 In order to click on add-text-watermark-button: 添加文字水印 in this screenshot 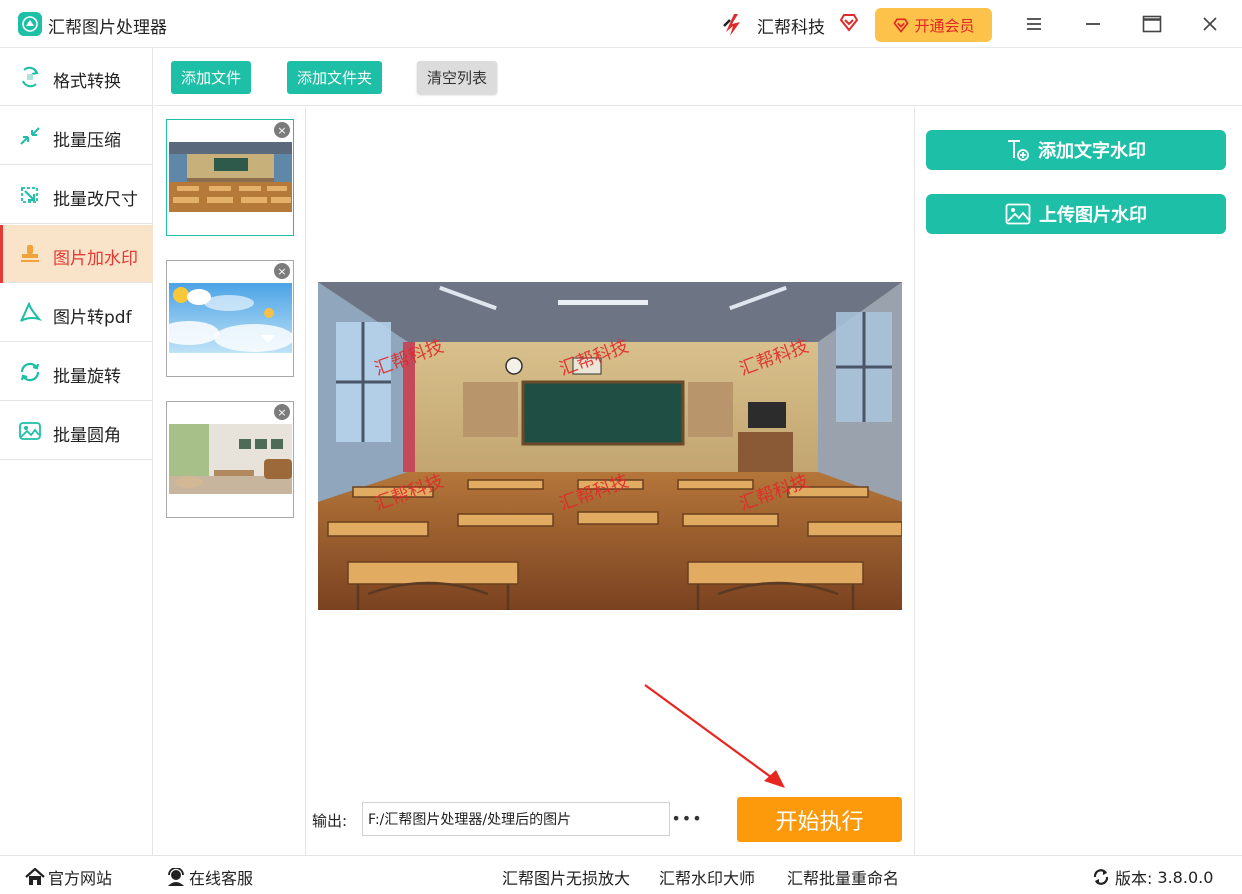, I will do `click(1076, 150)`.